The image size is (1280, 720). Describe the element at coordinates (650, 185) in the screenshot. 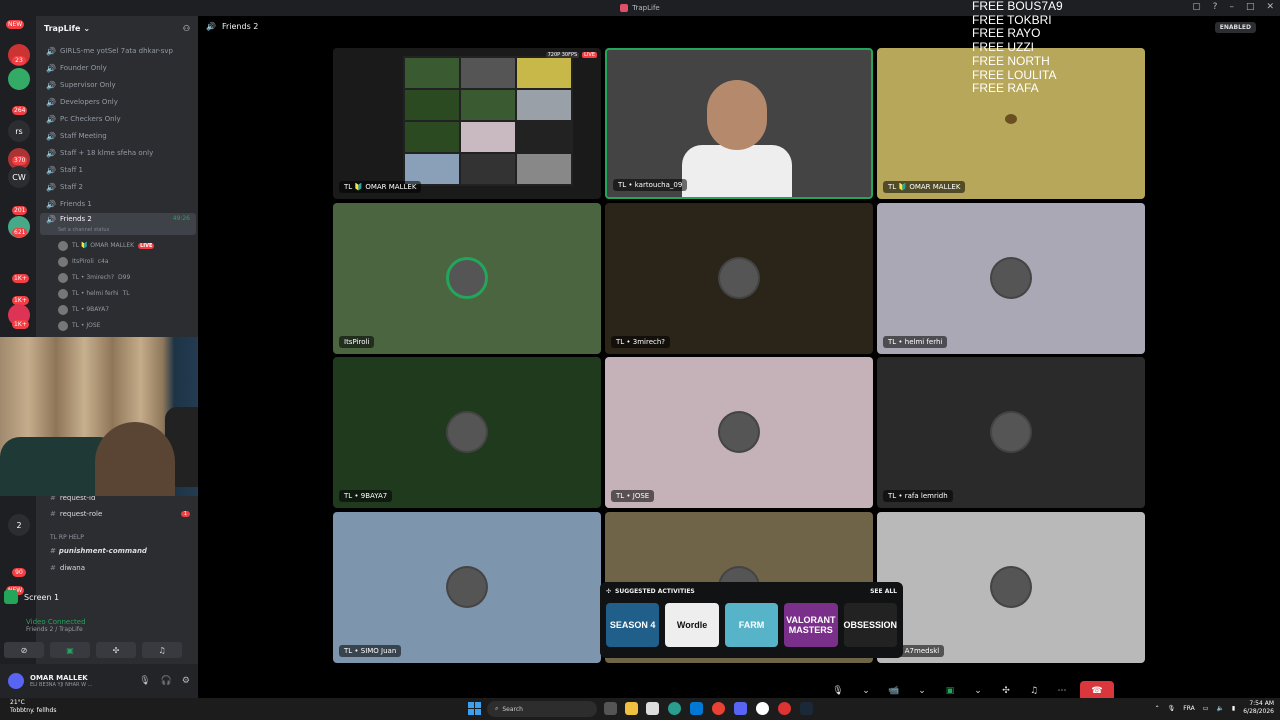

I see `participant-name: TL • kartoucha_09` at that location.